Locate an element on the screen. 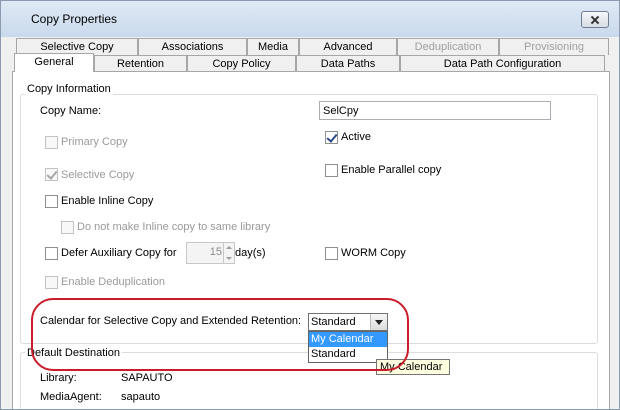  tab-copy-policy: Copy Policy is located at coordinates (241, 63).